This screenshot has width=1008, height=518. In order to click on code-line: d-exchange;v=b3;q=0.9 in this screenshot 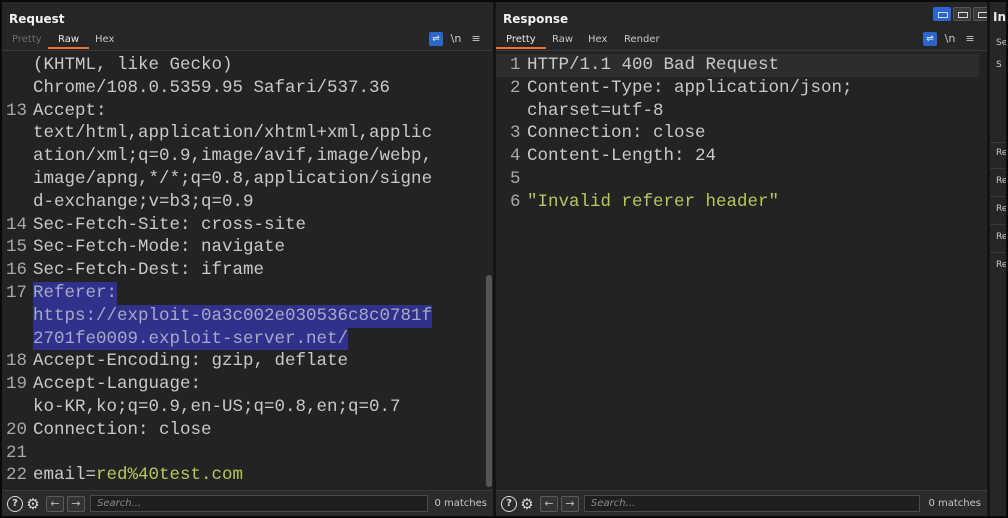, I will do `click(143, 201)`.